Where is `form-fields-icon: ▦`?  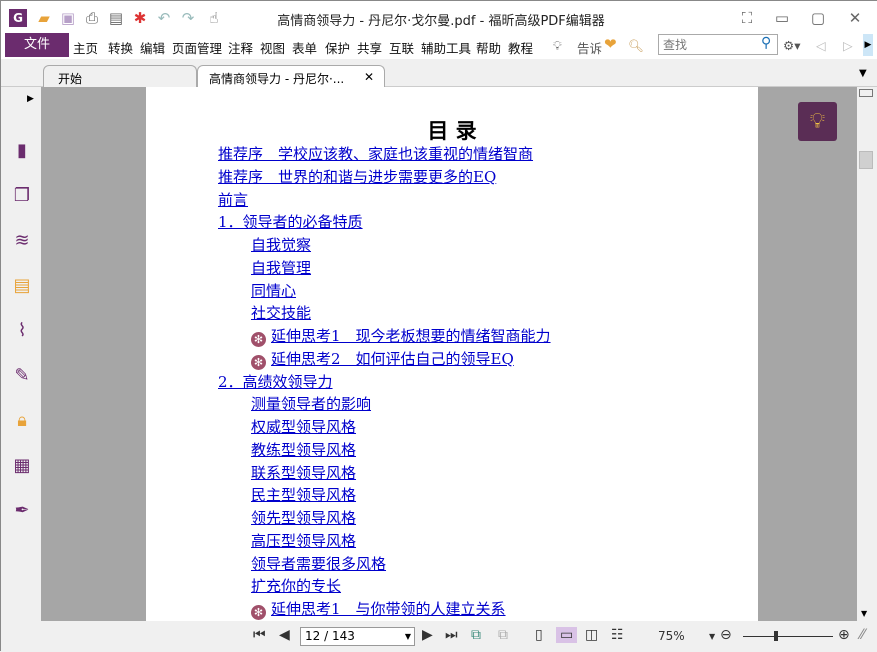
form-fields-icon: ▦ is located at coordinates (22, 466).